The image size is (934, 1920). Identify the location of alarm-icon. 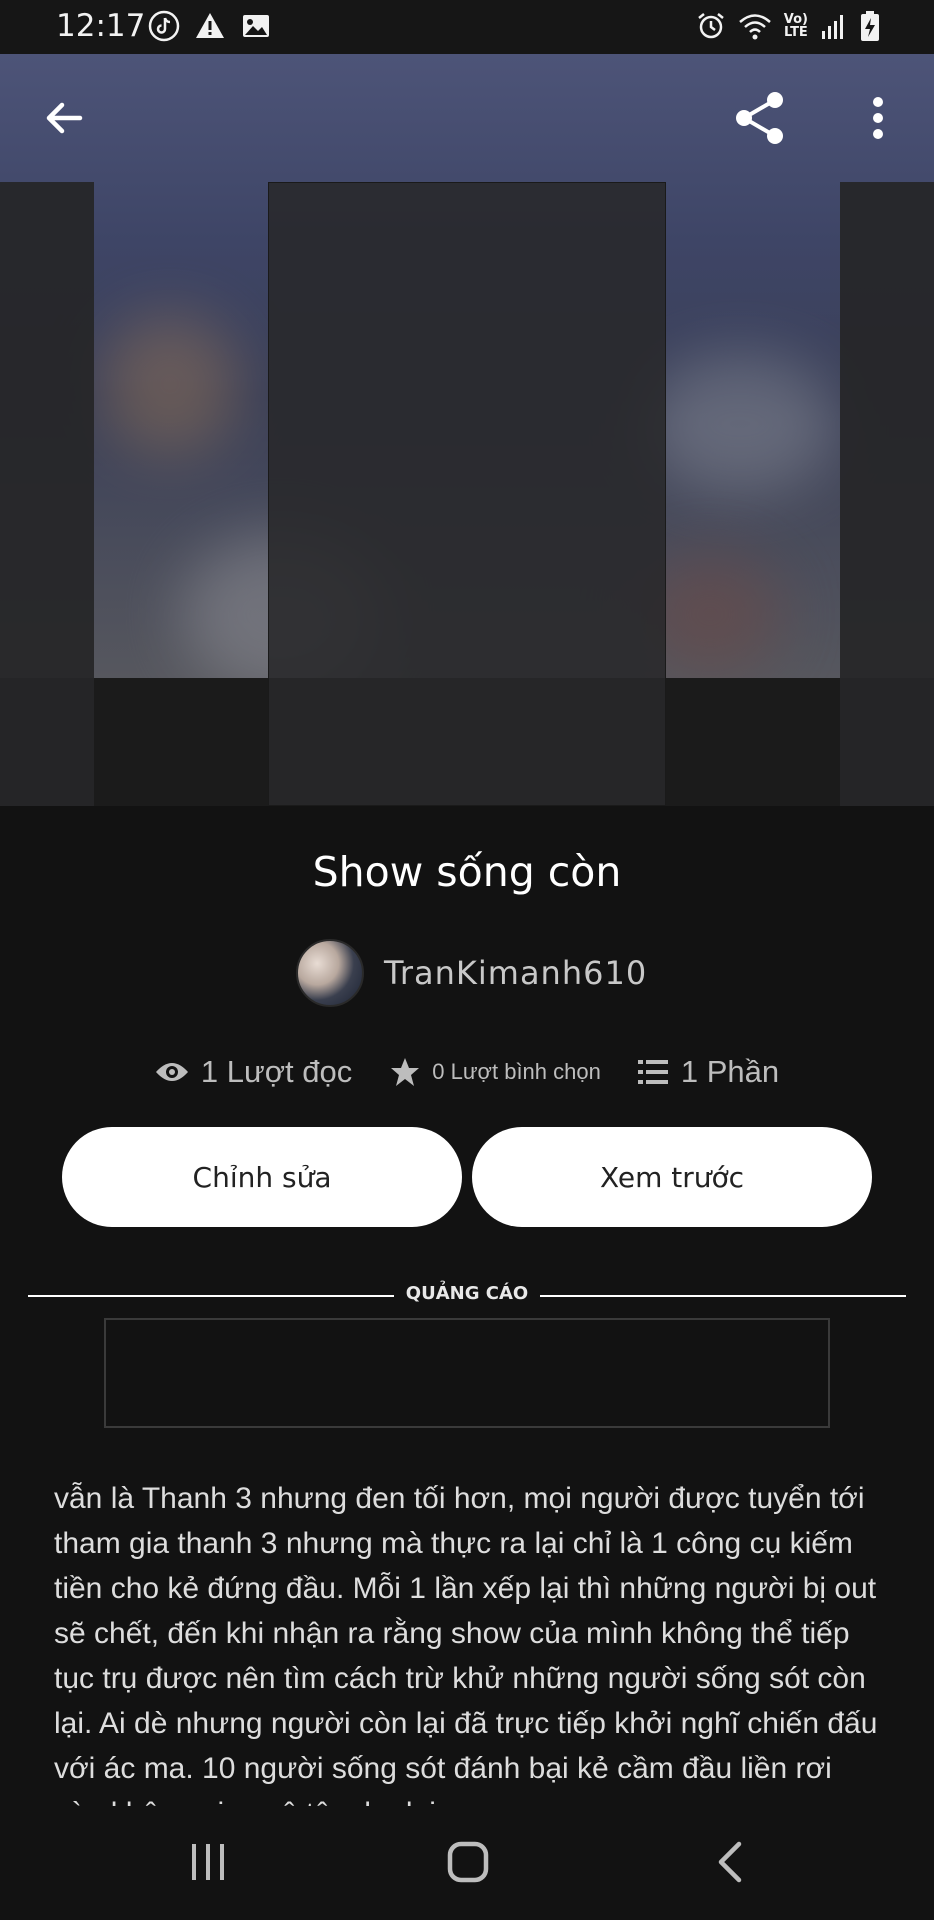
(710, 26).